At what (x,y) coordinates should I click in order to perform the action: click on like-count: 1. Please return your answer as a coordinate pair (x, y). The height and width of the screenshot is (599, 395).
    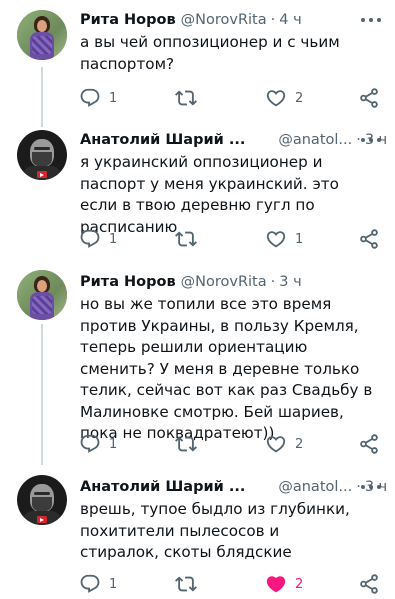
    Looking at the image, I should click on (299, 239).